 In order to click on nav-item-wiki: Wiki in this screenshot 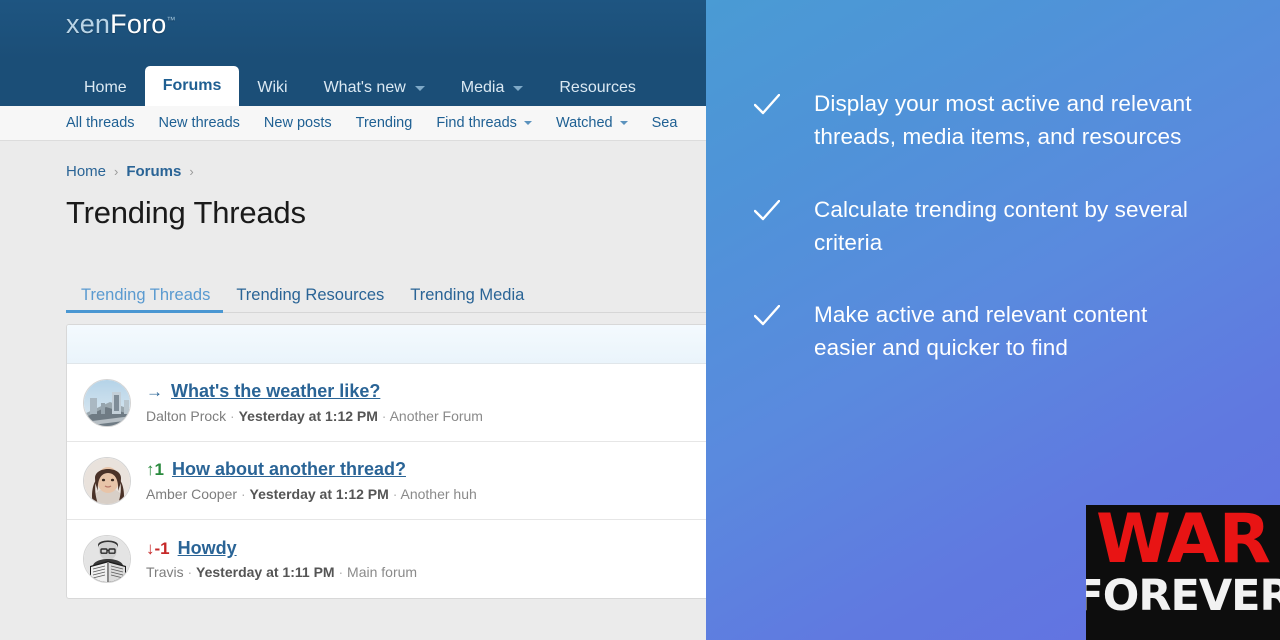, I will do `click(272, 88)`.